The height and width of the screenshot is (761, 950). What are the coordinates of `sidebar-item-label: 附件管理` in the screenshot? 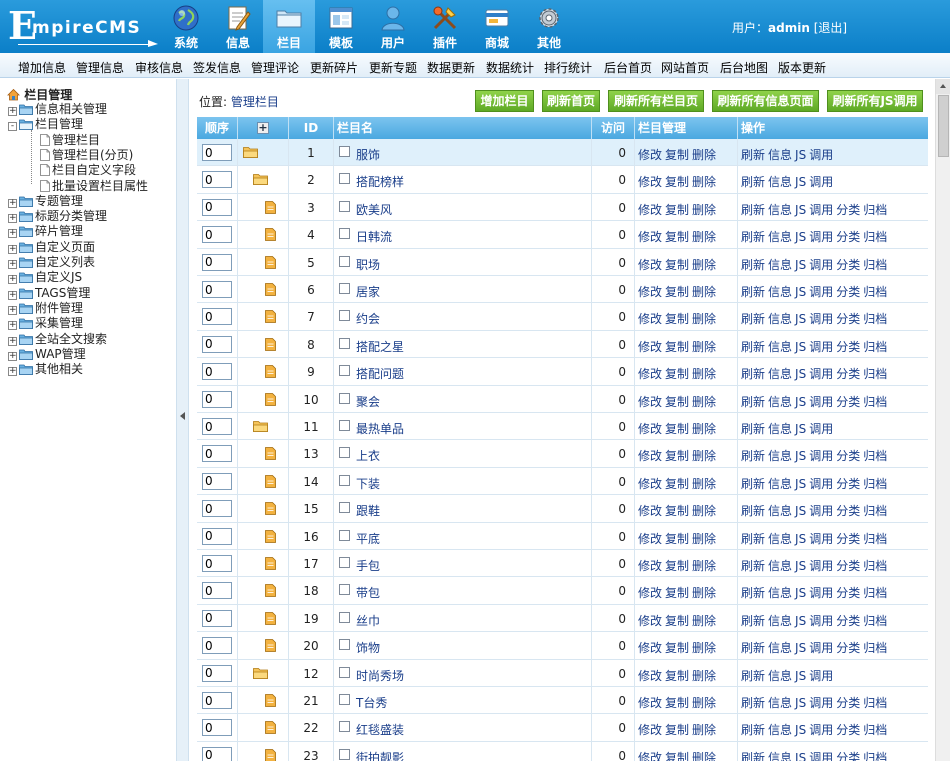 It's located at (59, 308).